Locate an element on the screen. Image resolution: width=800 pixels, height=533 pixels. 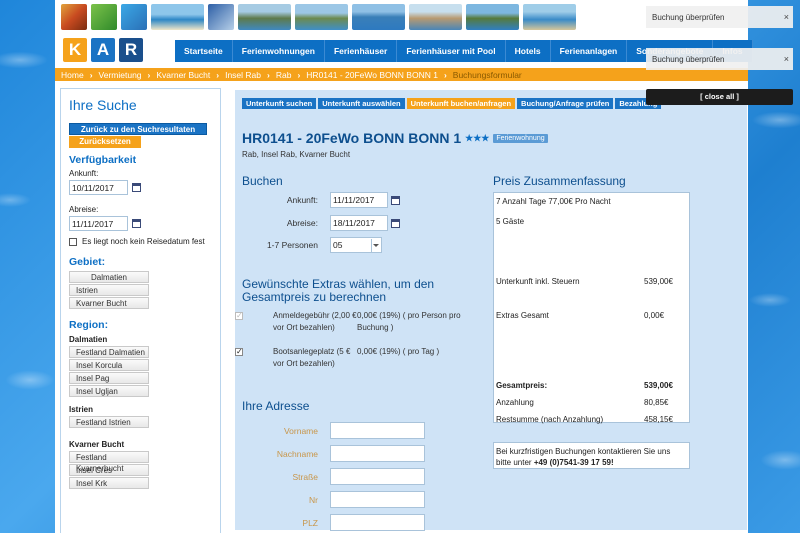
region-chip: Insel Pag is located at coordinates (109, 378).